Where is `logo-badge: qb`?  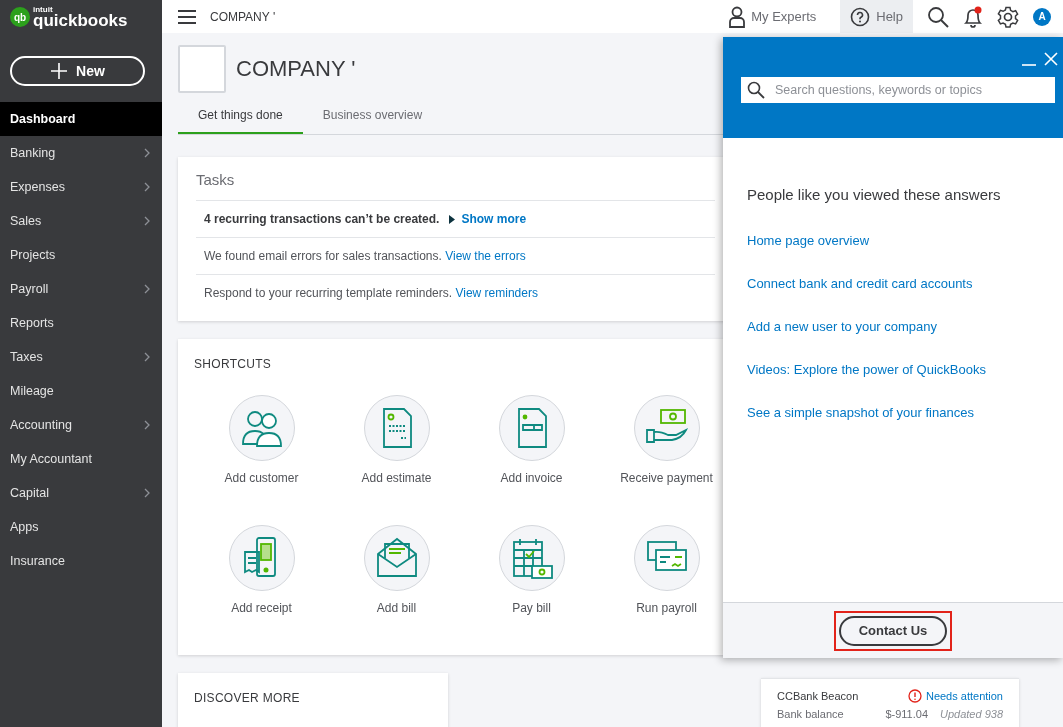 logo-badge: qb is located at coordinates (20, 17).